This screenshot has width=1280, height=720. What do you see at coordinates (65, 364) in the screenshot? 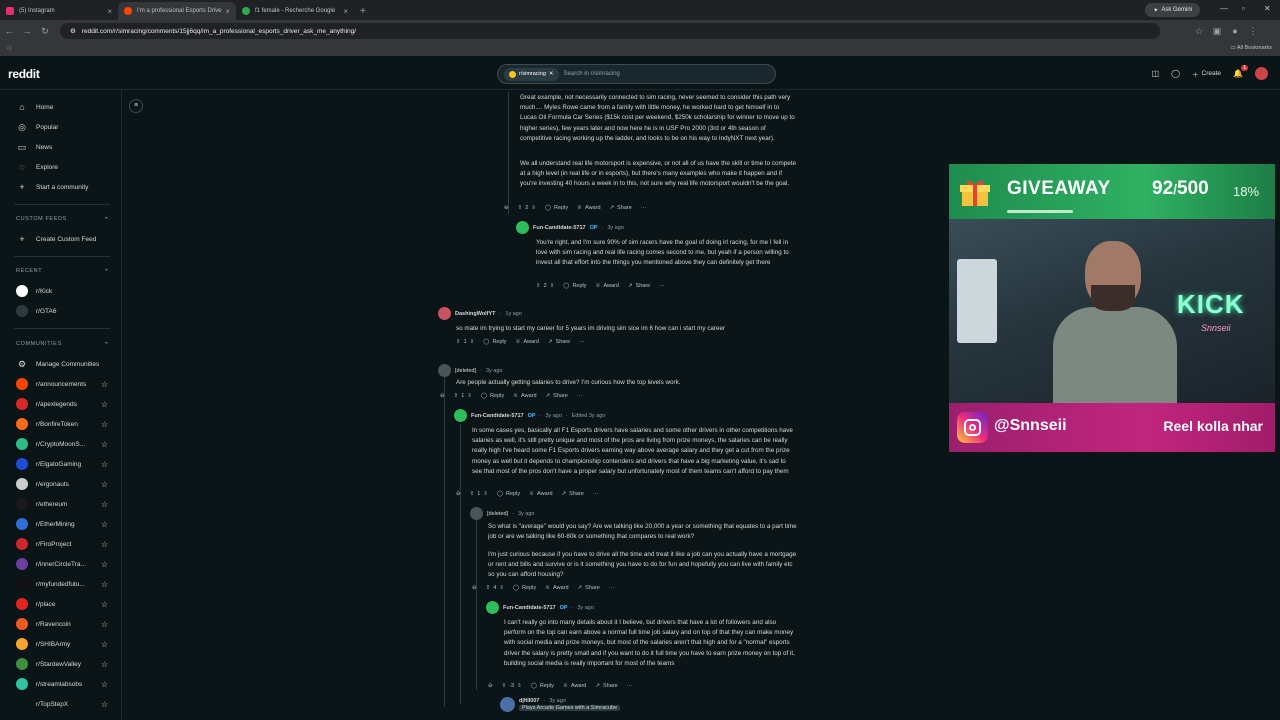
I see `manage-communities: ⚙ Manage Communities` at bounding box center [65, 364].